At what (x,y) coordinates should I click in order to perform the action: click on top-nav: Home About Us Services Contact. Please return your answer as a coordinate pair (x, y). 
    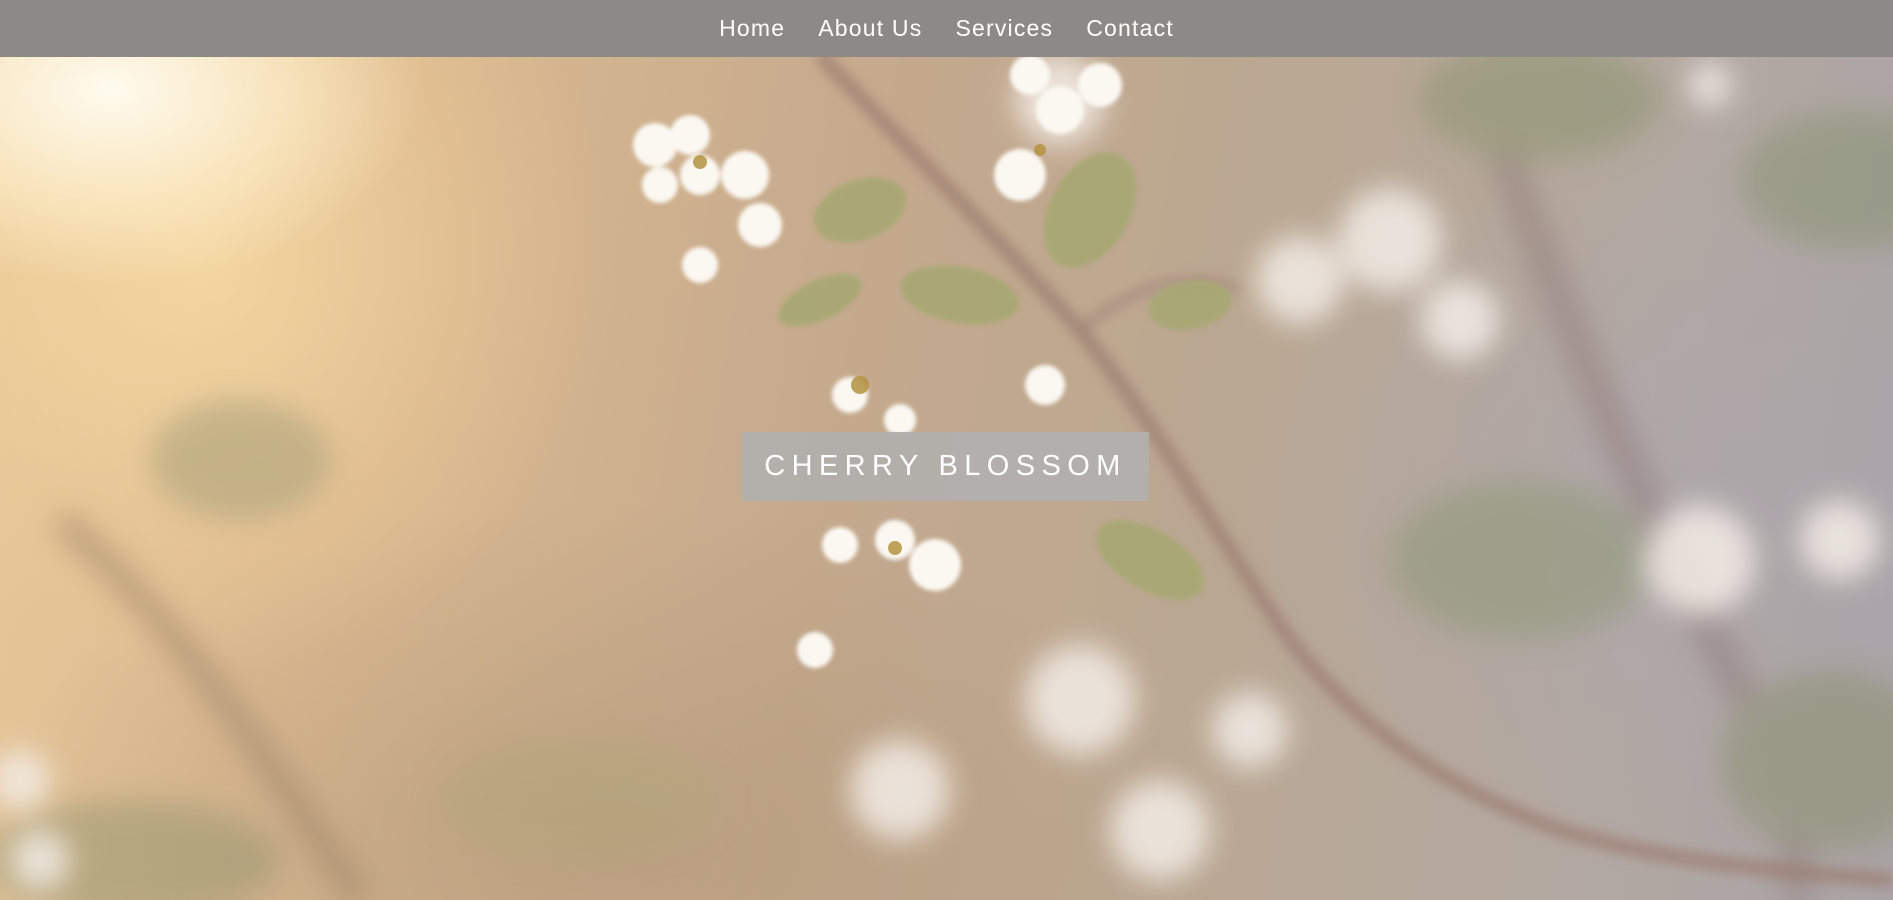
    Looking at the image, I should click on (946, 28).